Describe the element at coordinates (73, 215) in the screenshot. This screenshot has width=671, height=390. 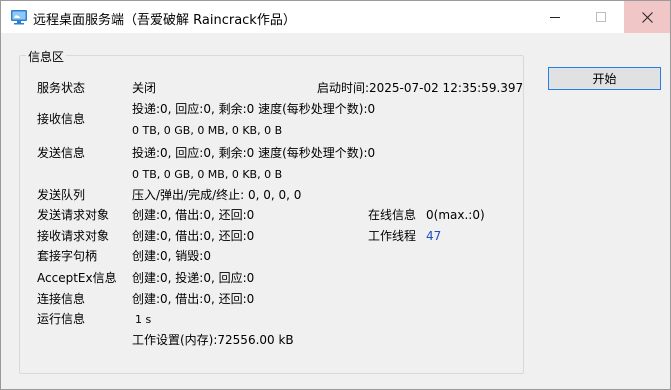
I see `send-request-label: 发送请求对象` at that location.